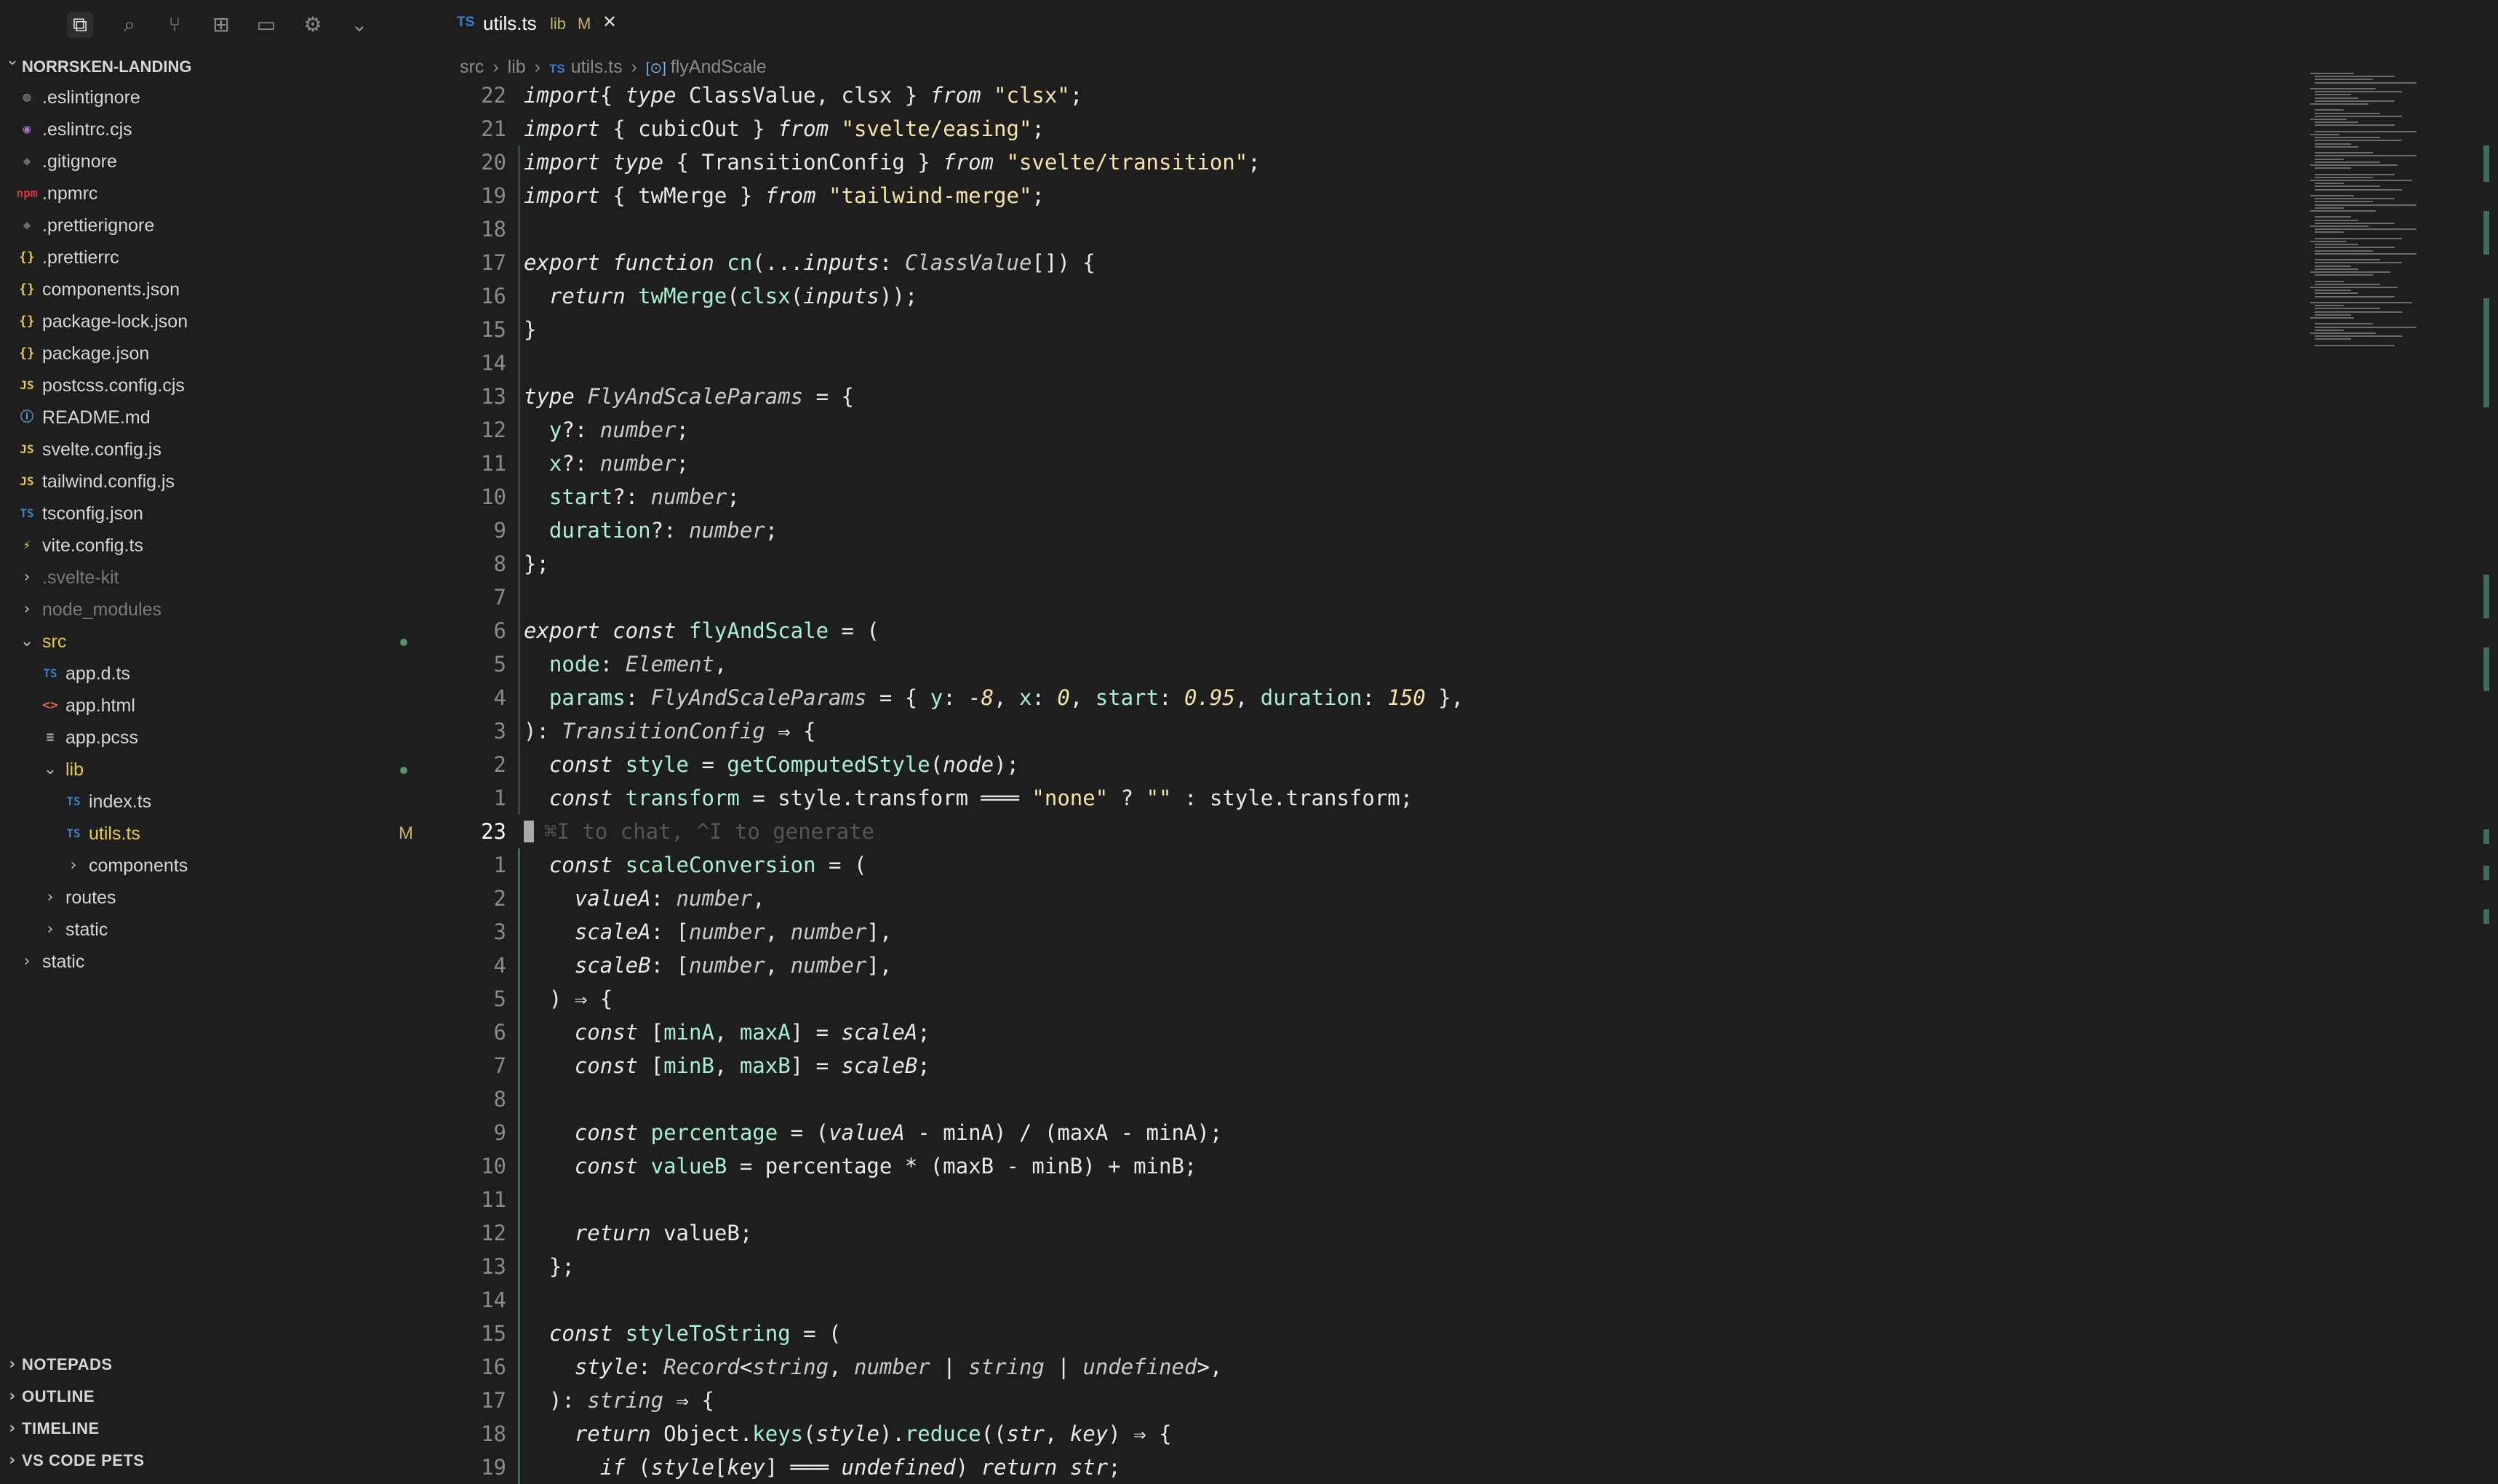 The image size is (2498, 1484). What do you see at coordinates (217, 770) in the screenshot?
I see `folder-item: ⌄ lib` at bounding box center [217, 770].